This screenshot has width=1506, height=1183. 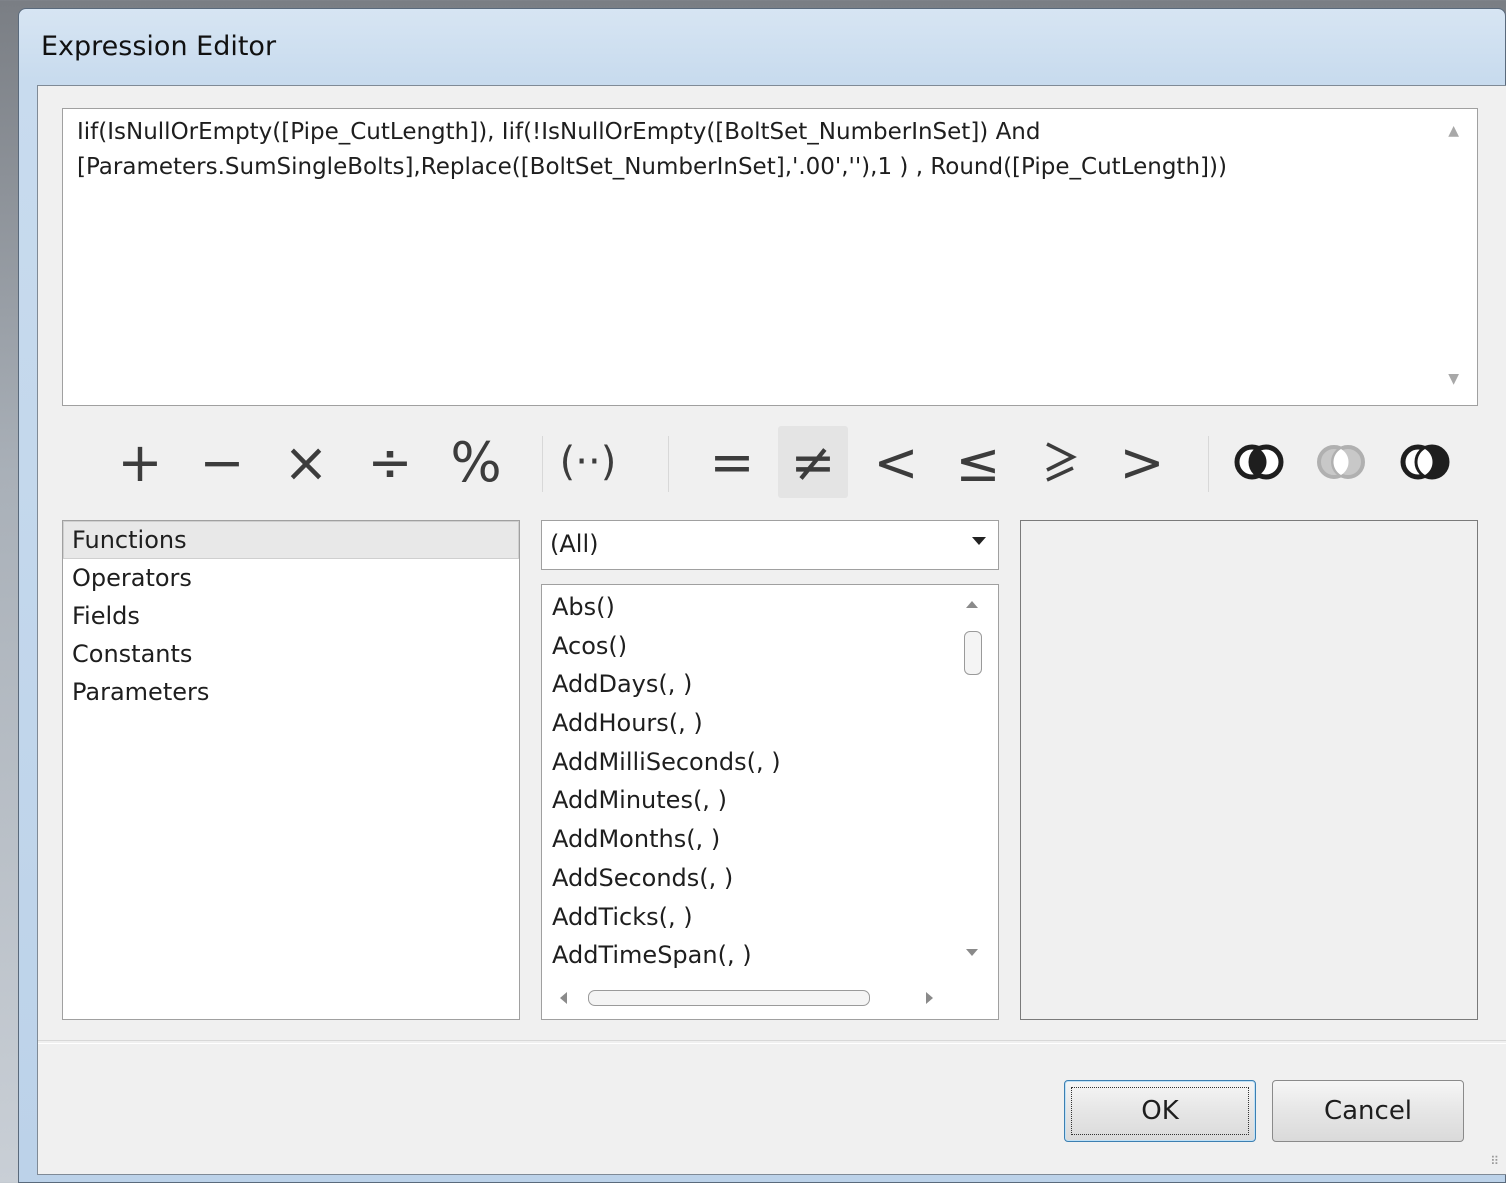 I want to click on less-or-equal-button: ≤, so click(x=978, y=462).